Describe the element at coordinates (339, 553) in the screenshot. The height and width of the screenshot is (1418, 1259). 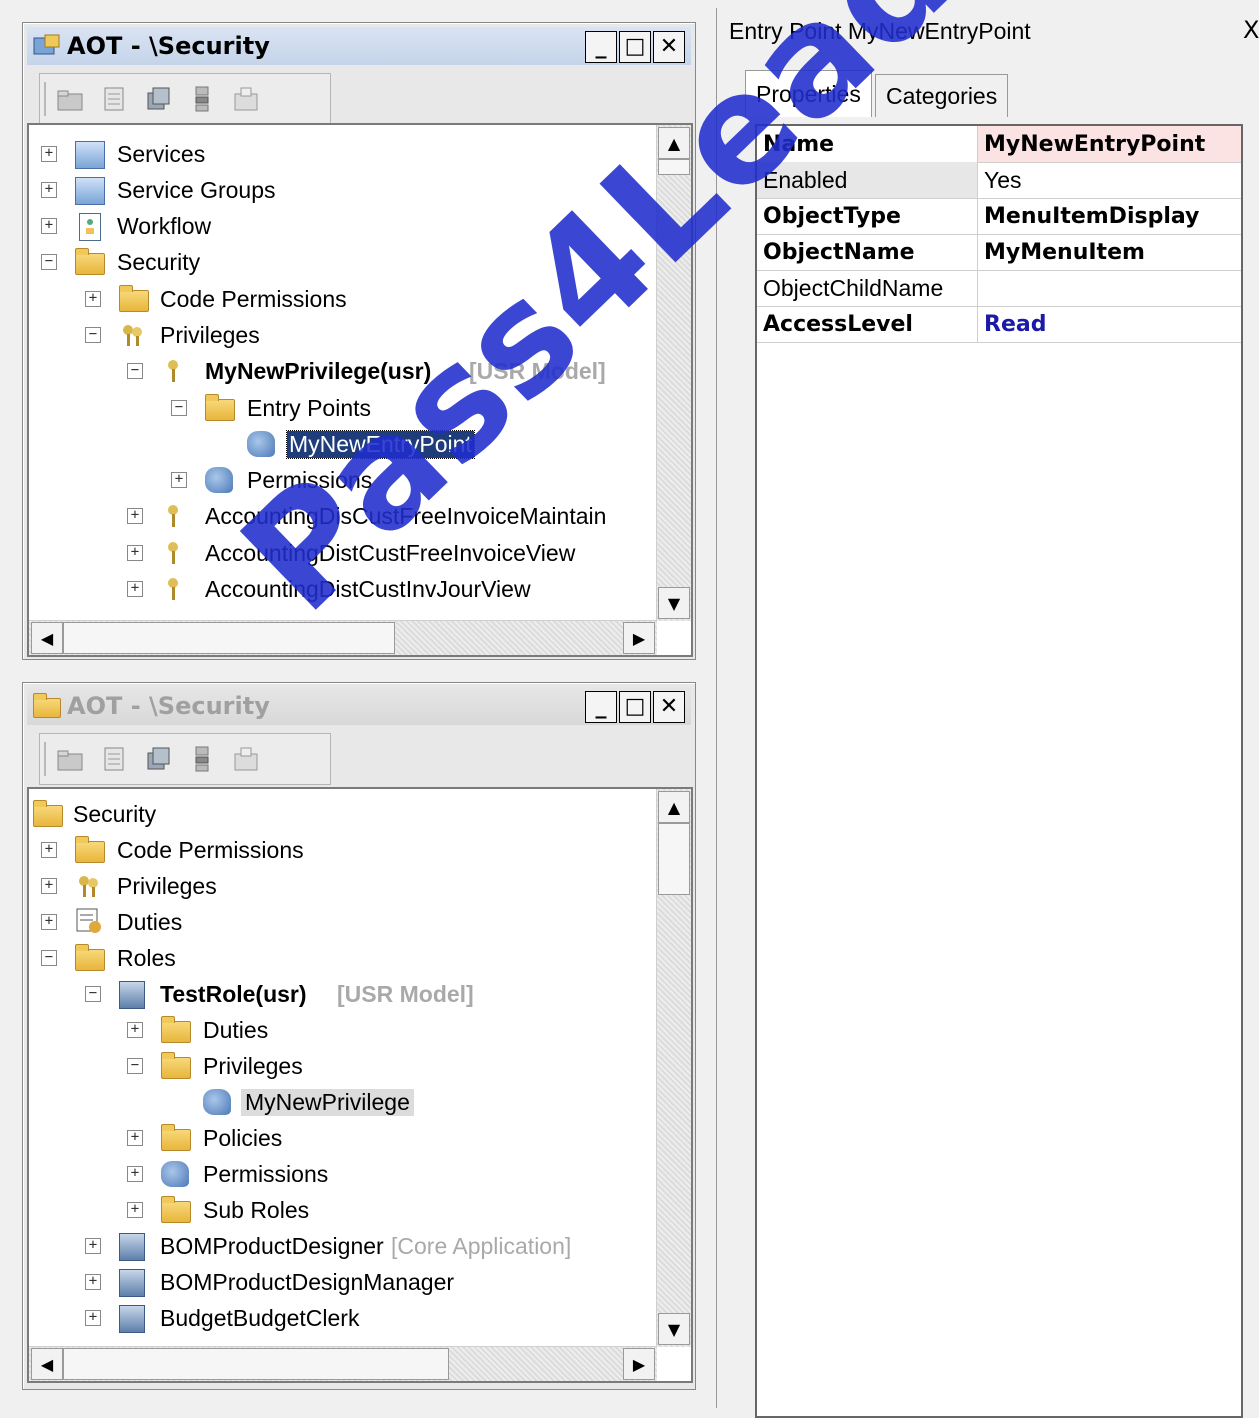
I see `tree-item-privilege: + AccountingDistCustFreeInvoiceView` at that location.